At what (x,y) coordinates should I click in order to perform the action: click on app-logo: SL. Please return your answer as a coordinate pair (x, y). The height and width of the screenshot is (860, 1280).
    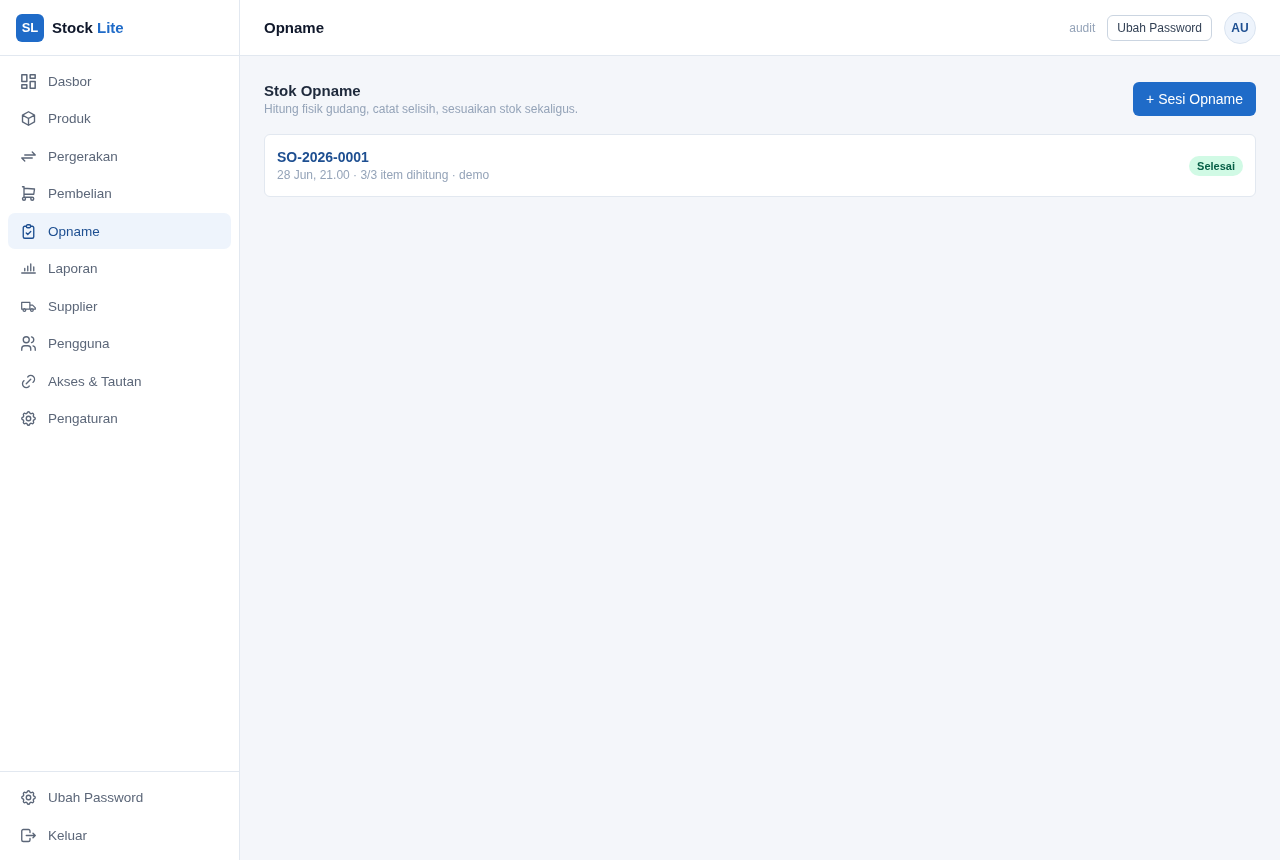
    Looking at the image, I should click on (30, 27).